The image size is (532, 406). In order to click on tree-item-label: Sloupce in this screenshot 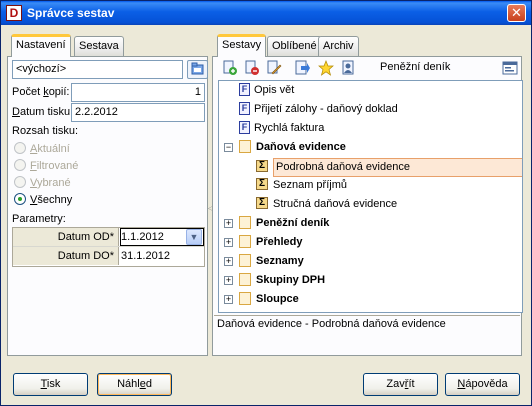, I will do `click(277, 299)`.